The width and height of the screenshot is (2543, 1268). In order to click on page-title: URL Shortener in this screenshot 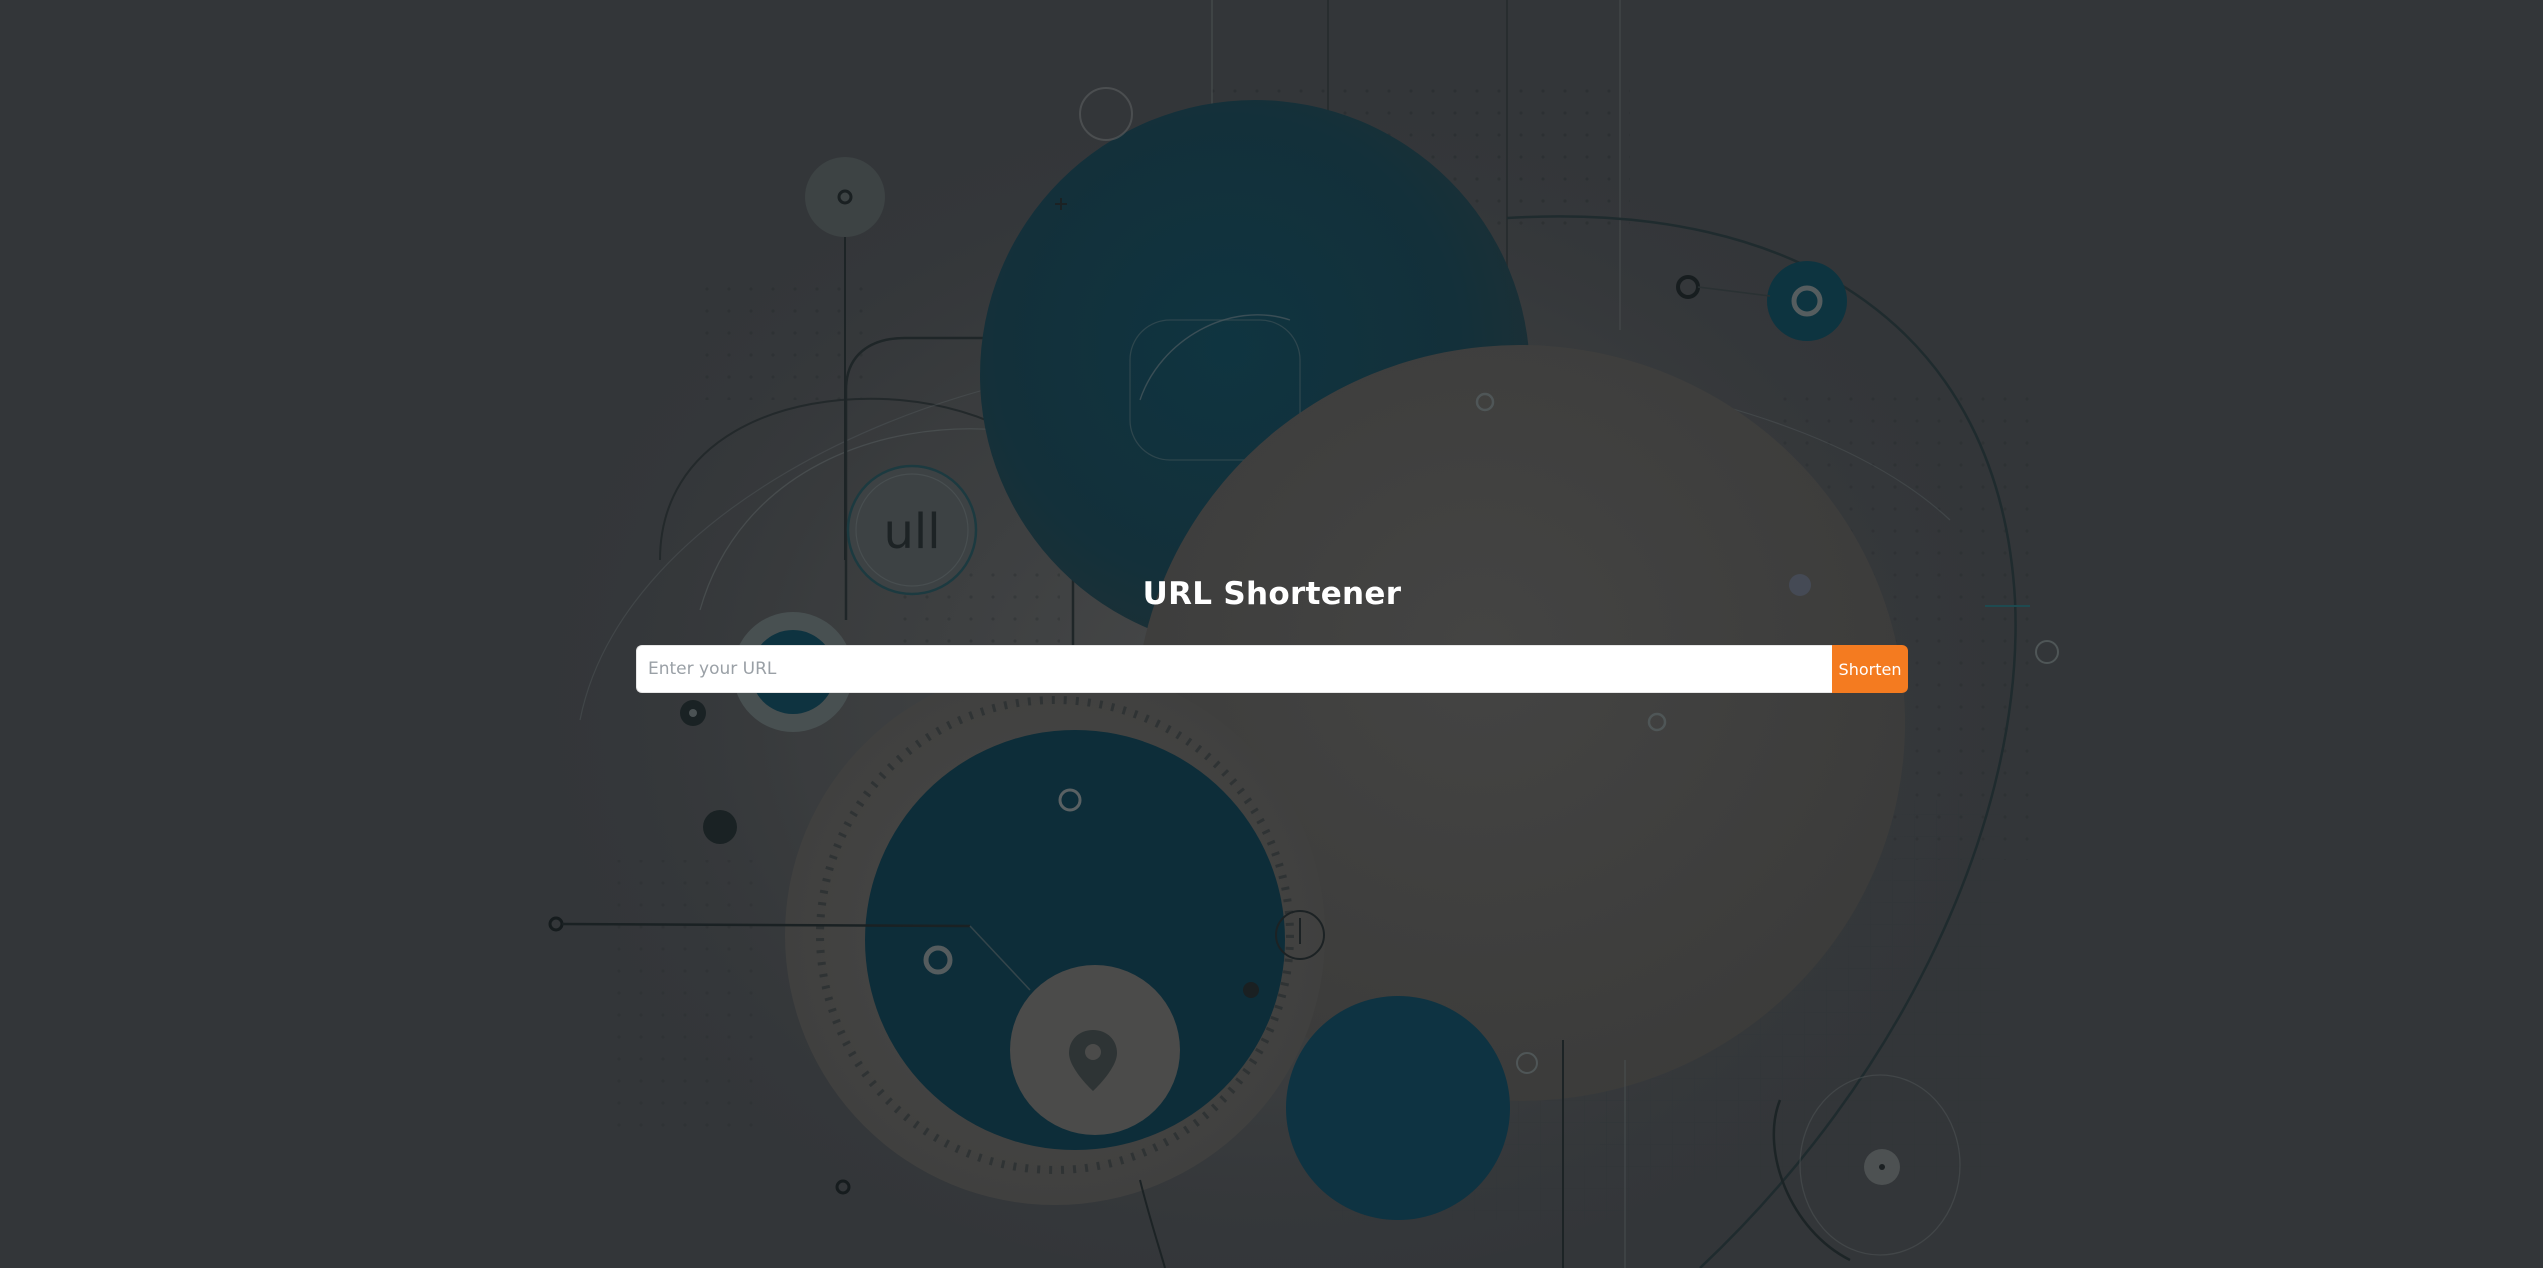, I will do `click(1272, 594)`.